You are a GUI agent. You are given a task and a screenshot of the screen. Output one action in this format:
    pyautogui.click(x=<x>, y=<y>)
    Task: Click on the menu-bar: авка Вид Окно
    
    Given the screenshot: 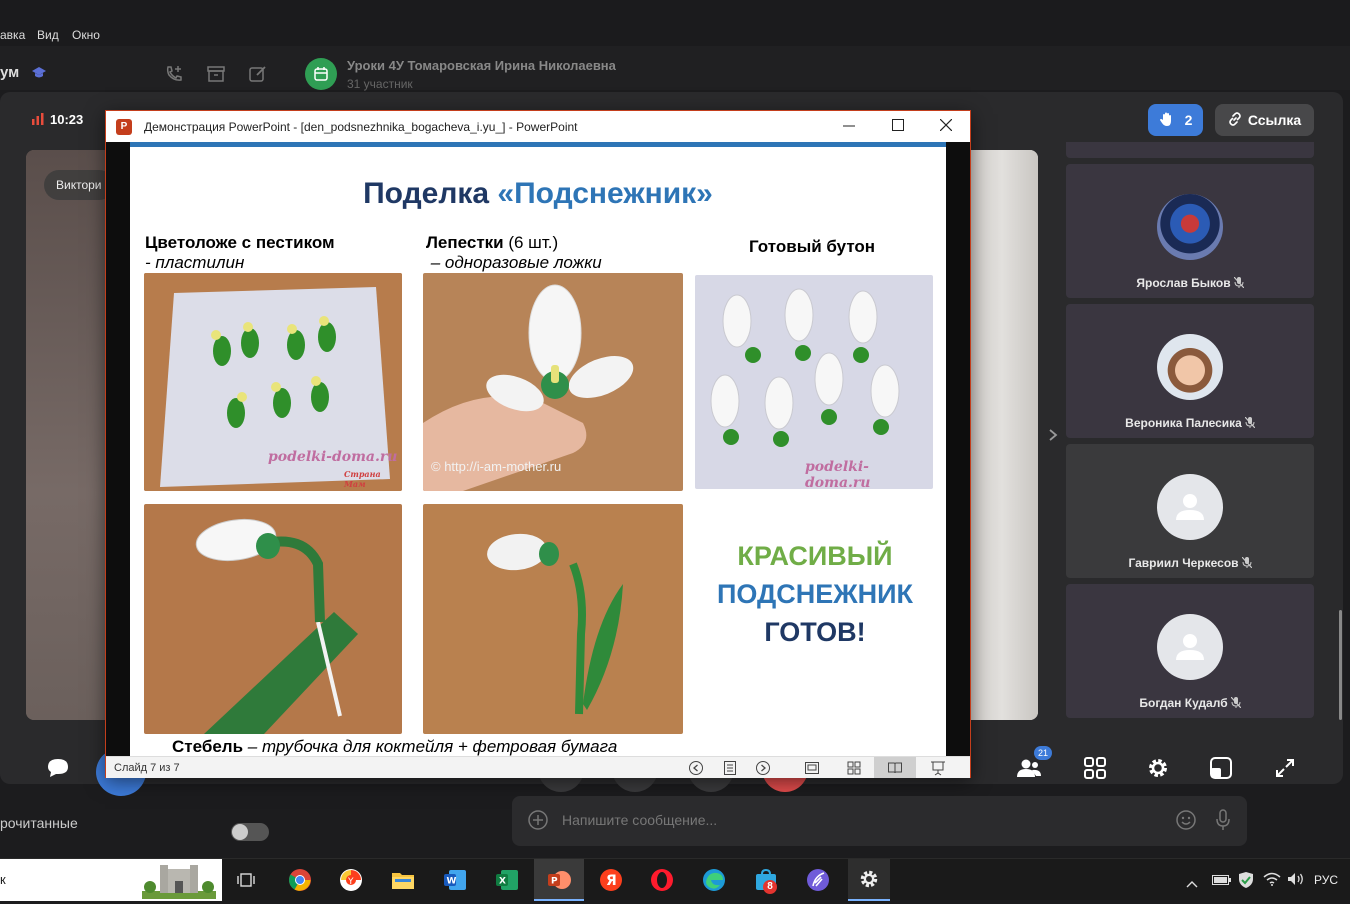 What is the action you would take?
    pyautogui.click(x=675, y=23)
    